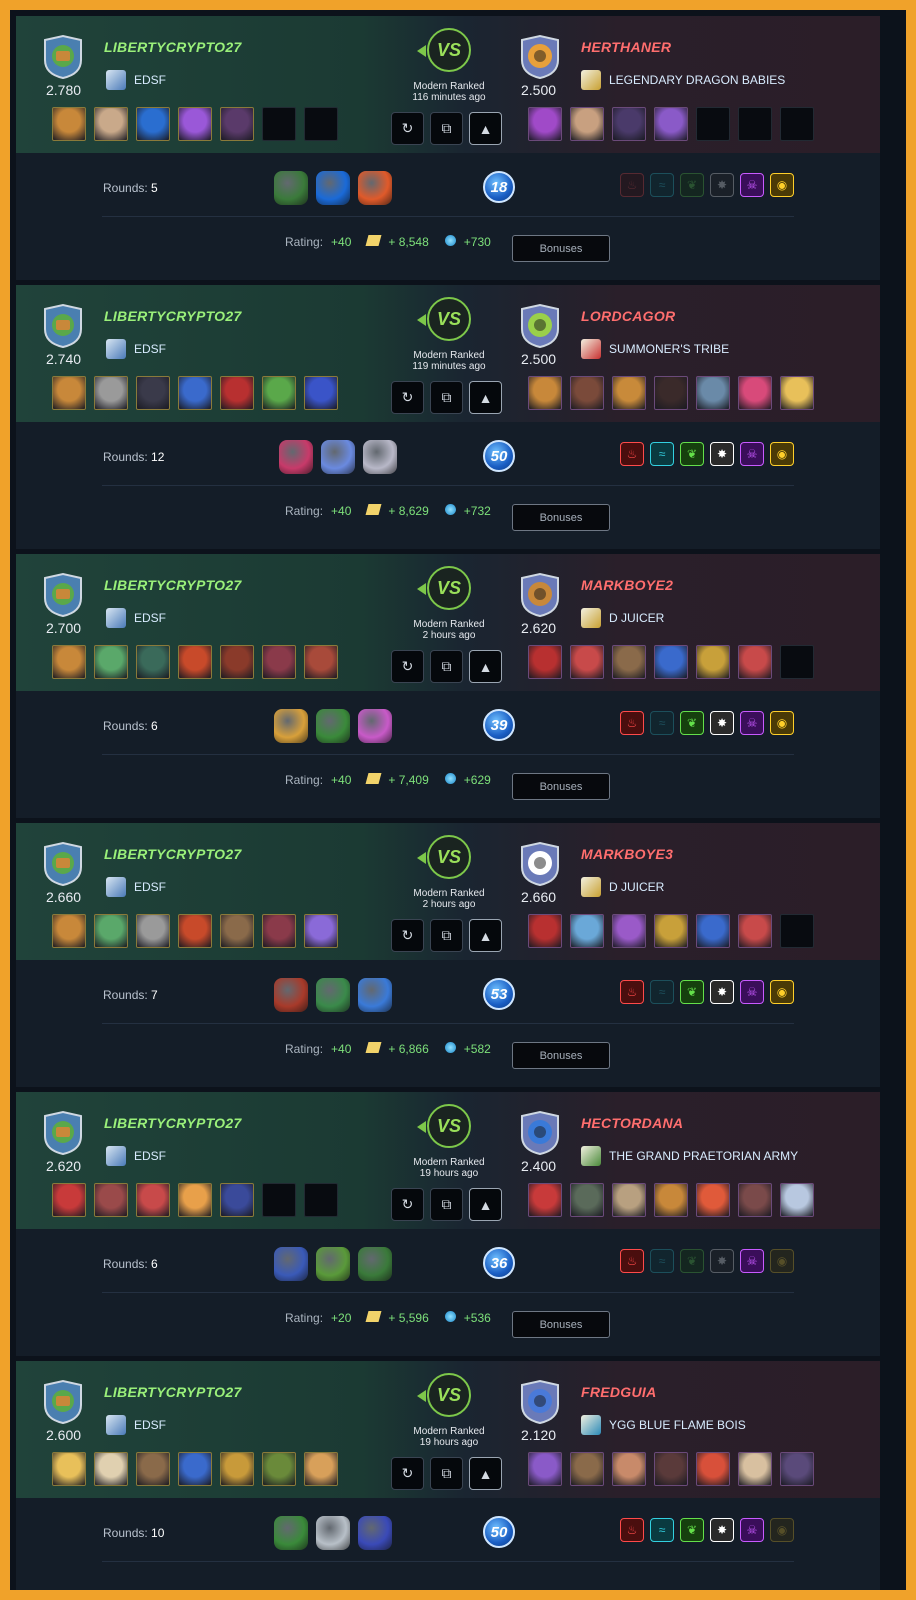 The width and height of the screenshot is (916, 1600). Describe the element at coordinates (689, 1156) in the screenshot. I see `opponent-guild: THE GRAND PRAETORIAN ARMY` at that location.